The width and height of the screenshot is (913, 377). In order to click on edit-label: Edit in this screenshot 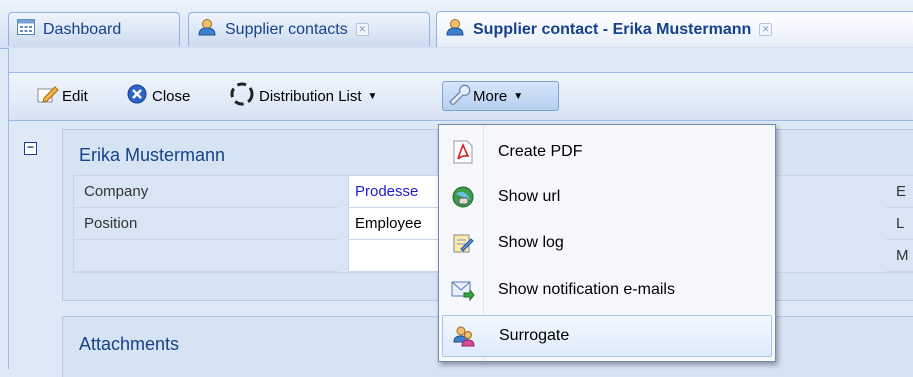, I will do `click(75, 96)`.